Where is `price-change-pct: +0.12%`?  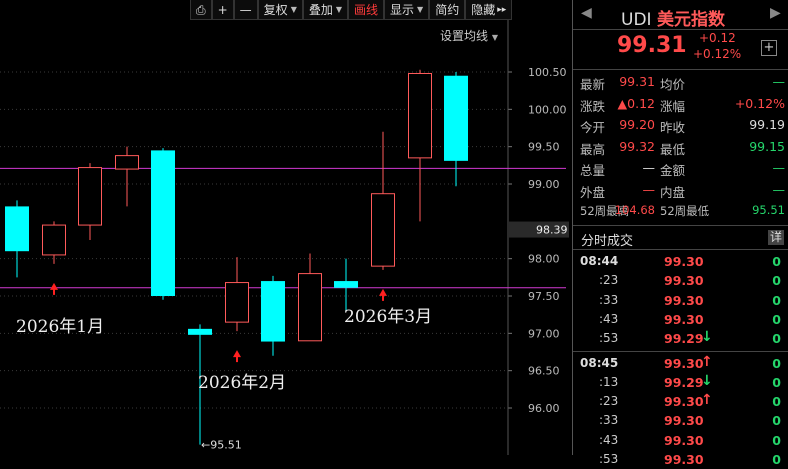
price-change-pct: +0.12% is located at coordinates (717, 54).